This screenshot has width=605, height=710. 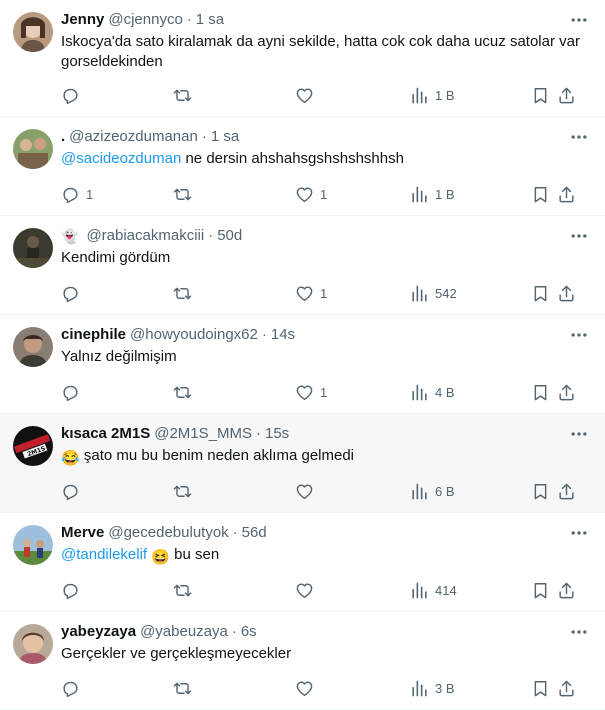 I want to click on user-handle: @yabeuzaya, so click(x=184, y=632).